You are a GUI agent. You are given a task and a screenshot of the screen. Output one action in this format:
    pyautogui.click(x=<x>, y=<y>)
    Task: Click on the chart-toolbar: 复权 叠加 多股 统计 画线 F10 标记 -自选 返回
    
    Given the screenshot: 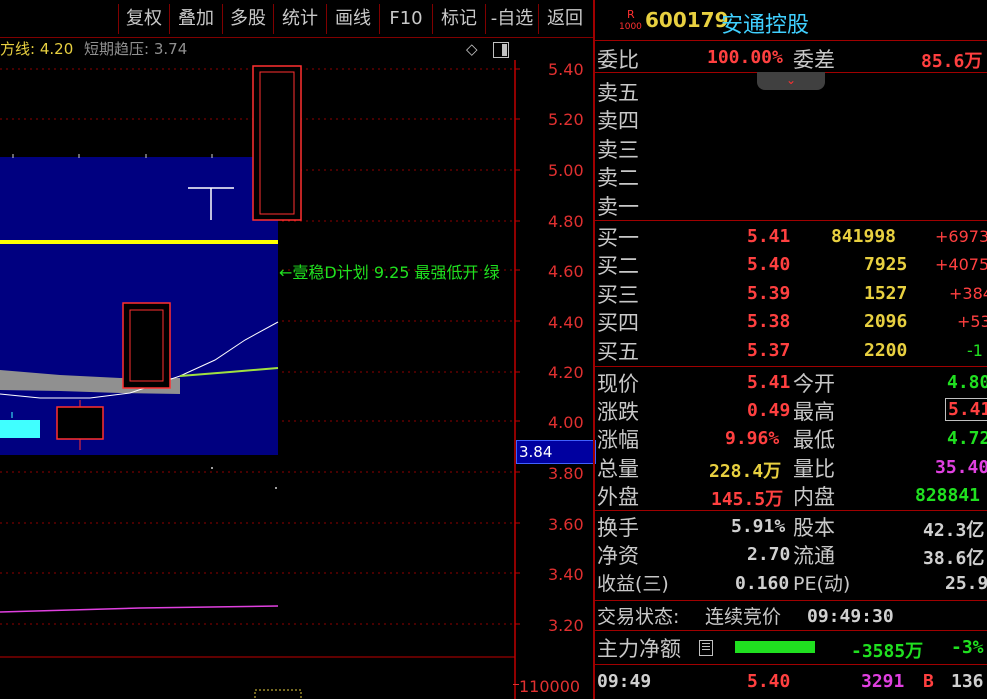 What is the action you would take?
    pyautogui.click(x=296, y=19)
    